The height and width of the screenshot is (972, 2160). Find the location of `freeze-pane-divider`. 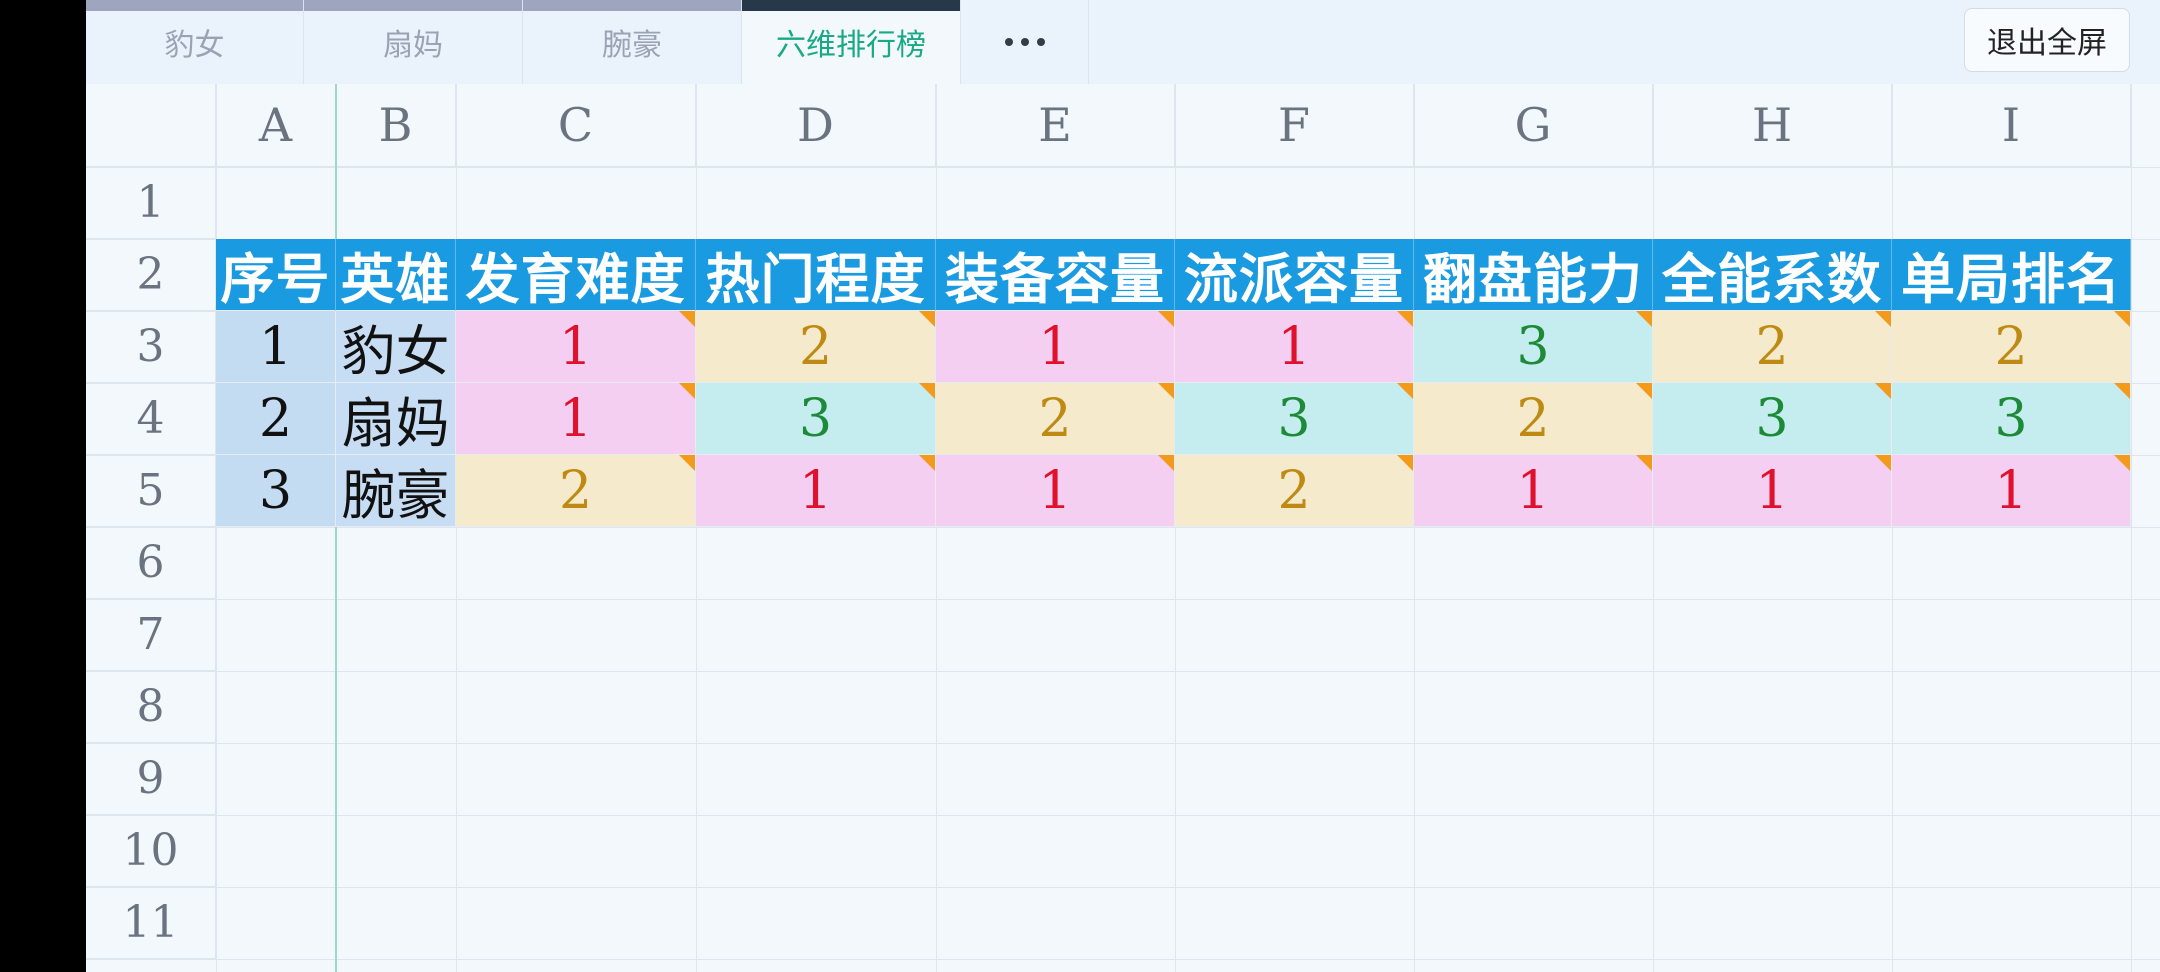

freeze-pane-divider is located at coordinates (336, 528).